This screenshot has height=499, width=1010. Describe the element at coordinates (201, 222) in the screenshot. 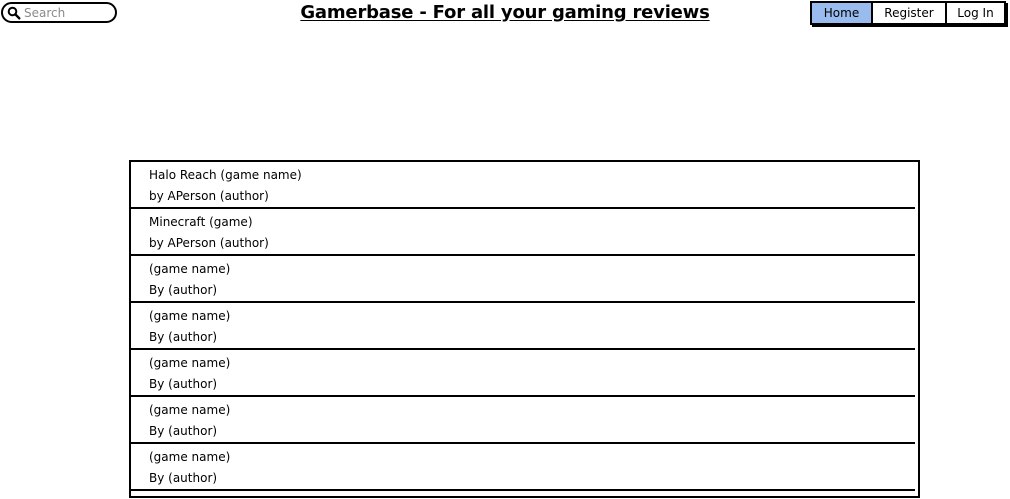

I see `game-name: Minecraft (game)` at that location.